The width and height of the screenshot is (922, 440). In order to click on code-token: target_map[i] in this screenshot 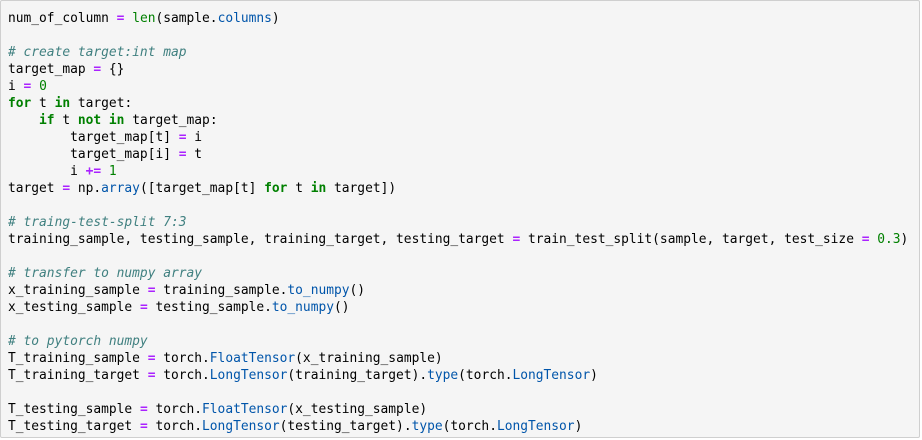, I will do `click(93, 154)`.